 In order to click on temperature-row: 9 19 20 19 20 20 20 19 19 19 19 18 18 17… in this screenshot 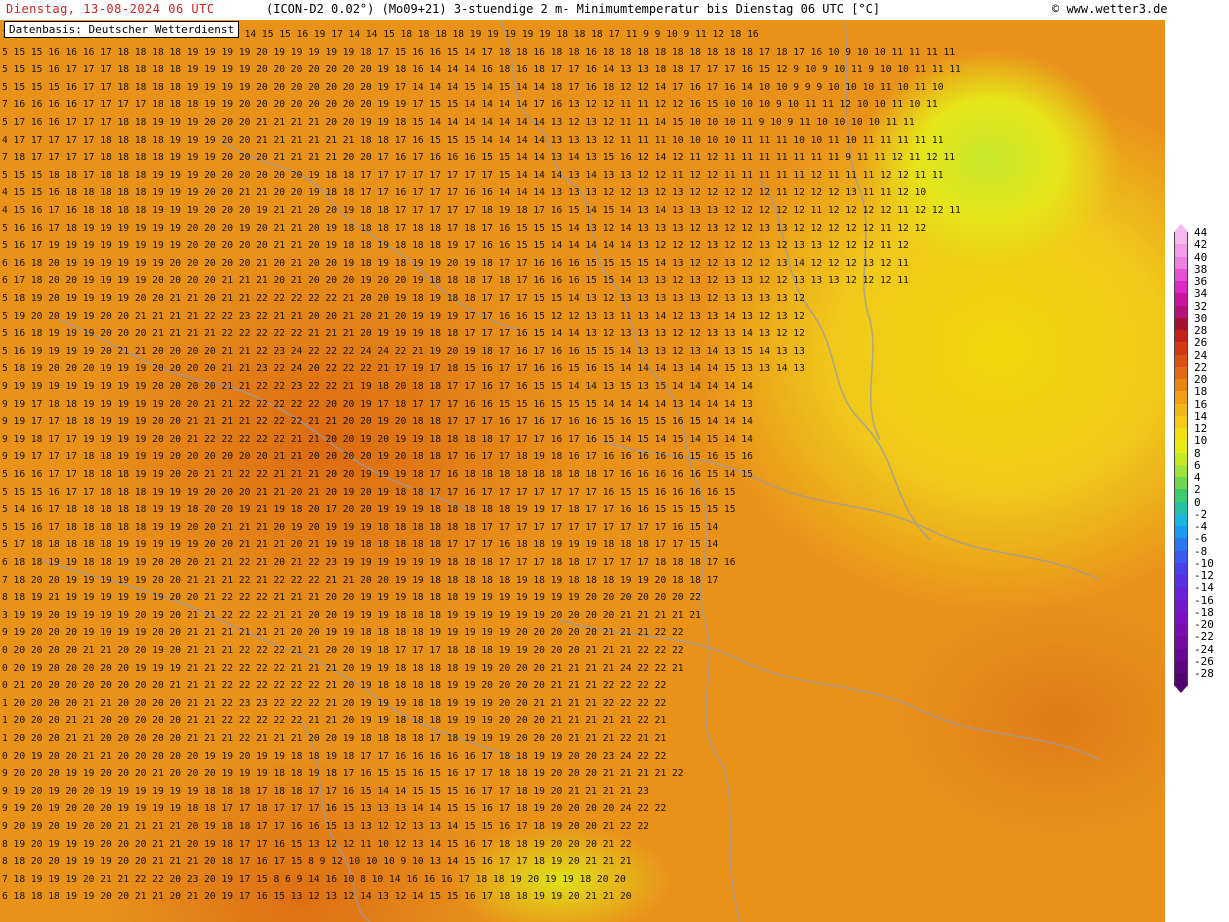, I will do `click(334, 809)`.